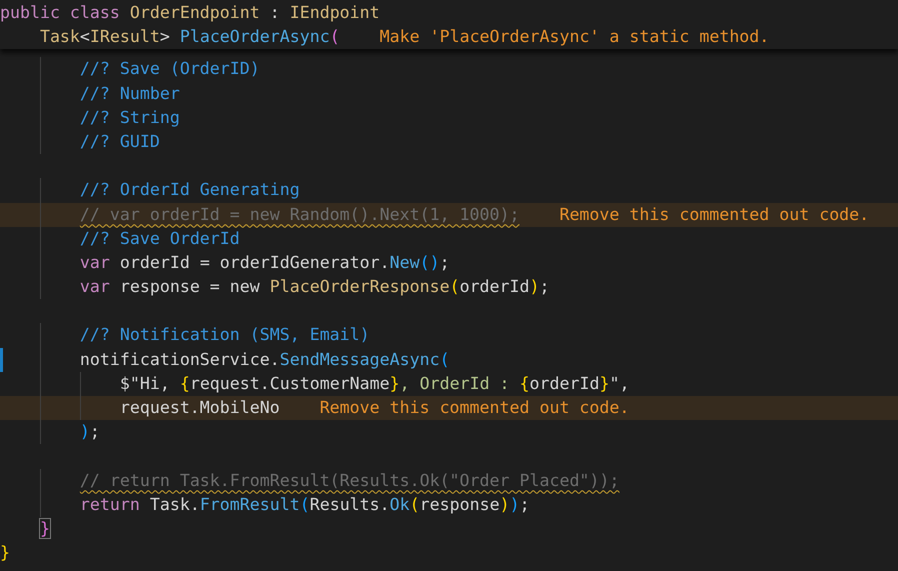 The image size is (898, 571). Describe the element at coordinates (190, 37) in the screenshot. I see `code-line: Task<IResult> PlaceOrderAsync(` at that location.